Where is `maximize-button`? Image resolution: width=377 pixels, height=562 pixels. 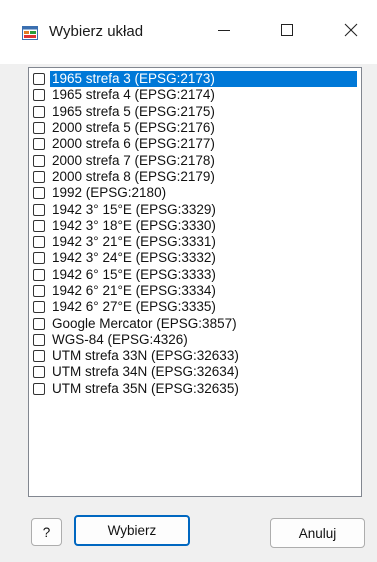
maximize-button is located at coordinates (287, 32).